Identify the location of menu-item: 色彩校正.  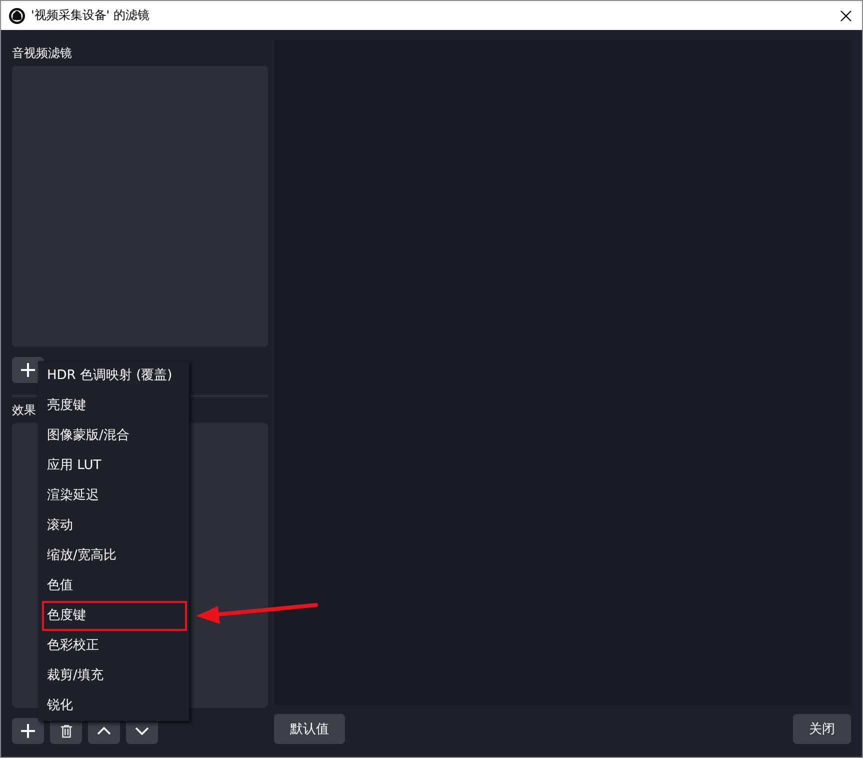
(113, 646).